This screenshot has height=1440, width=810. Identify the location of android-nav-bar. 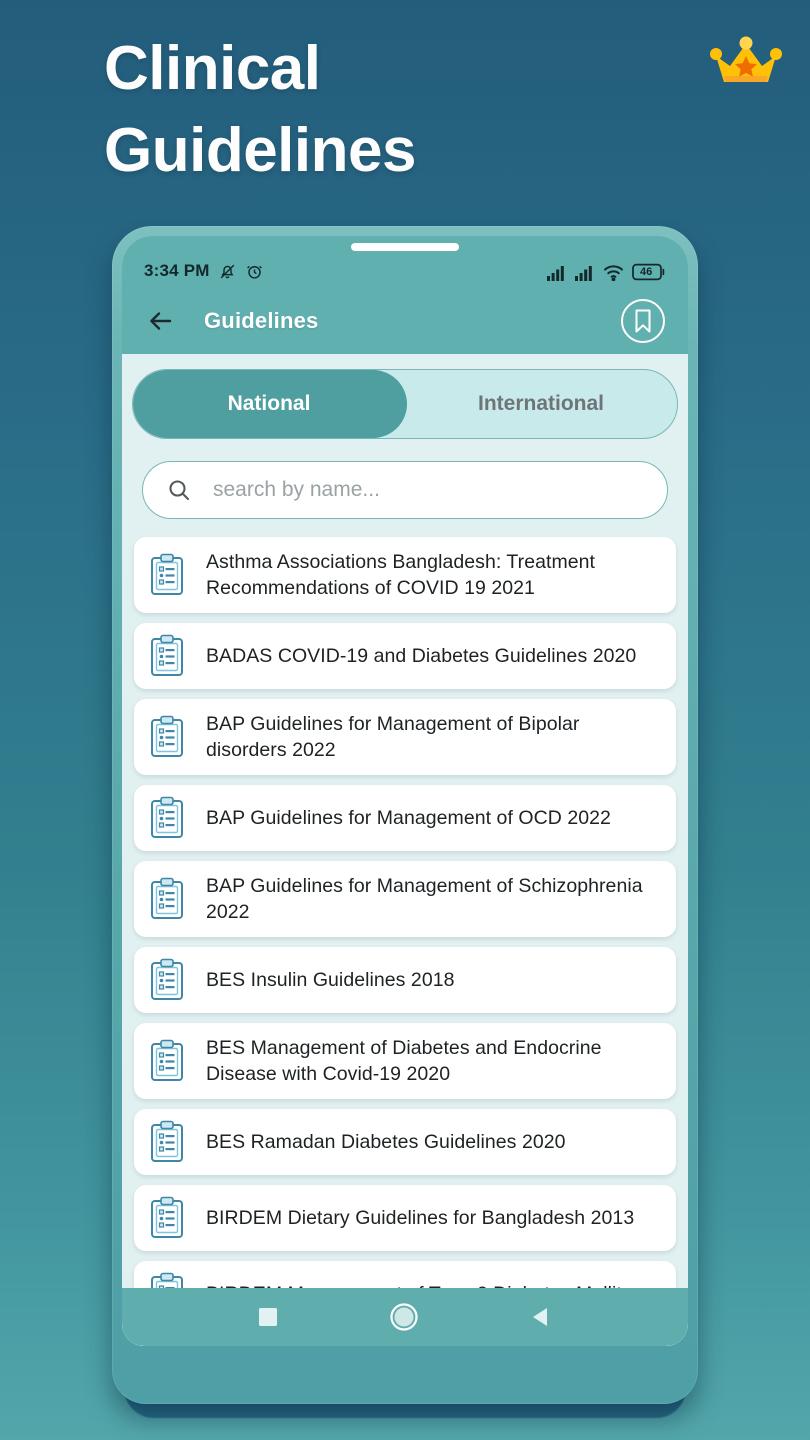
(405, 1317).